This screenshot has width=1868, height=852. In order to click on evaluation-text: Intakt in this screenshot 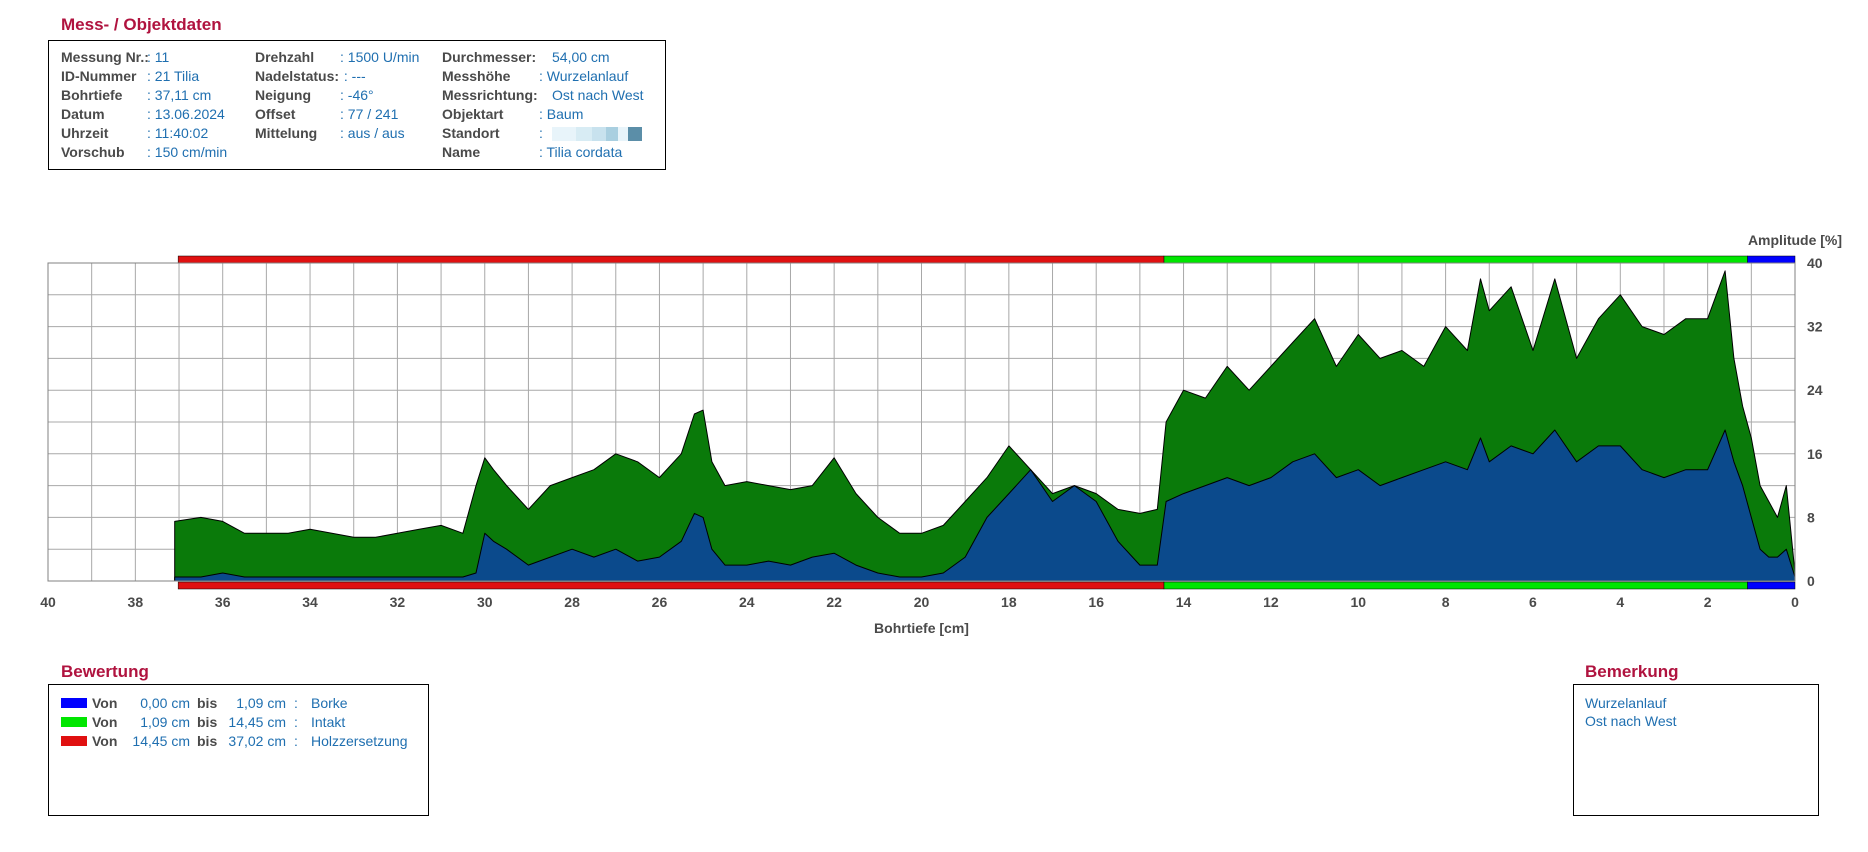, I will do `click(328, 722)`.